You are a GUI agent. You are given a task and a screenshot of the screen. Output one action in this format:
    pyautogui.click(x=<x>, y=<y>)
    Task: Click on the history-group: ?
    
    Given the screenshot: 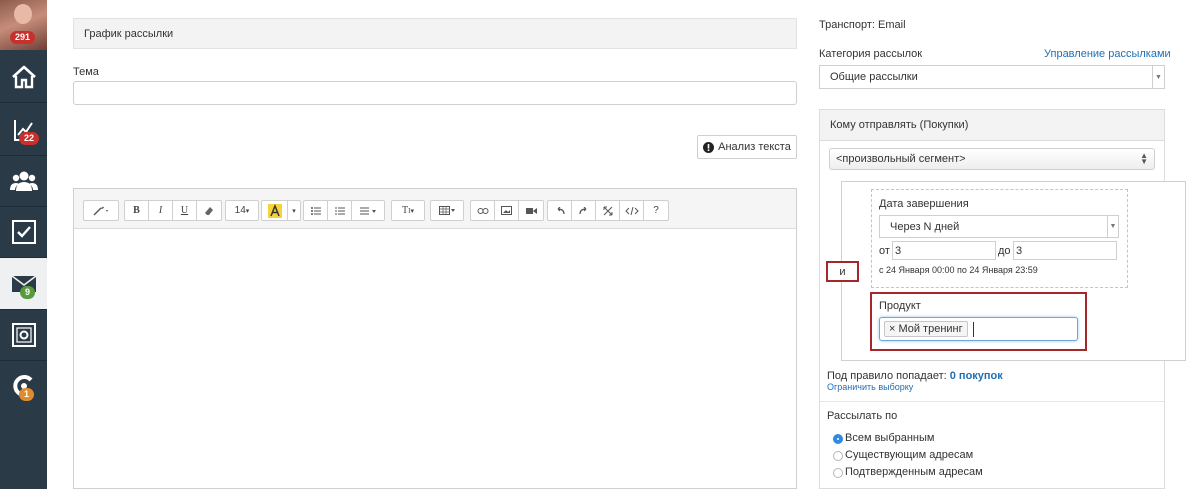 What is the action you would take?
    pyautogui.click(x=608, y=210)
    